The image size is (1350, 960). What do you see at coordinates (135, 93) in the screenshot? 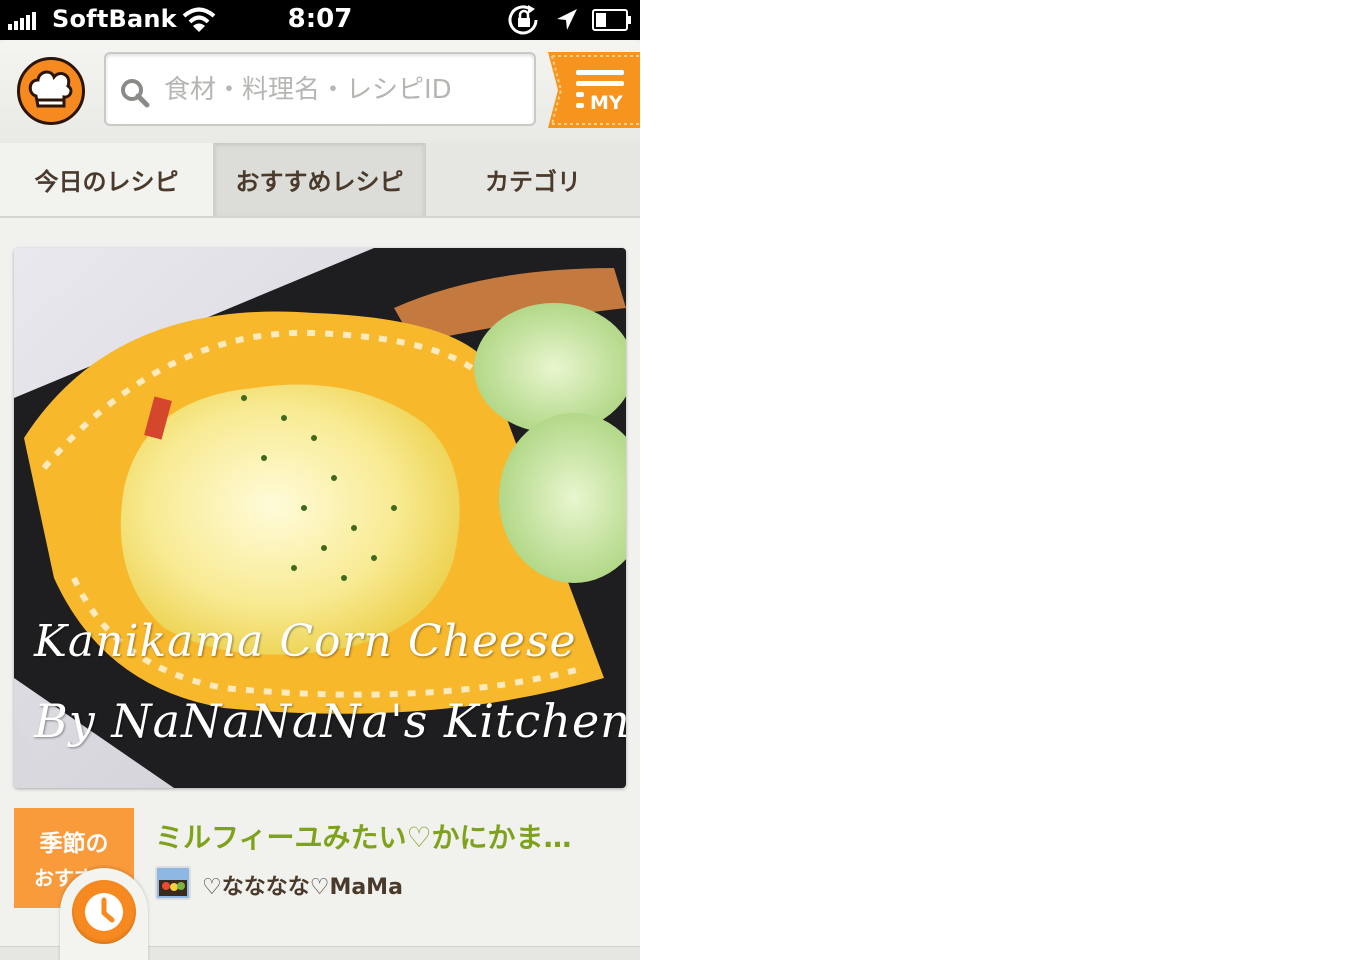
I see `search-icon` at bounding box center [135, 93].